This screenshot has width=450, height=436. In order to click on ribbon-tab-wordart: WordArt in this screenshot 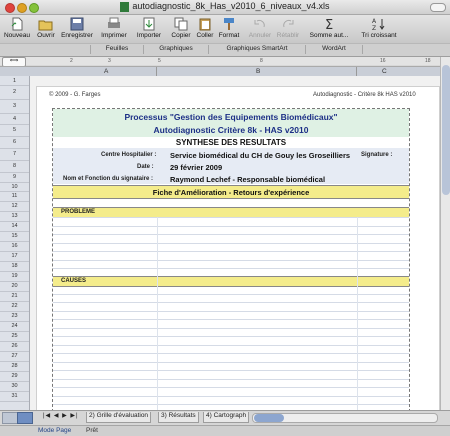, I will do `click(334, 49)`.